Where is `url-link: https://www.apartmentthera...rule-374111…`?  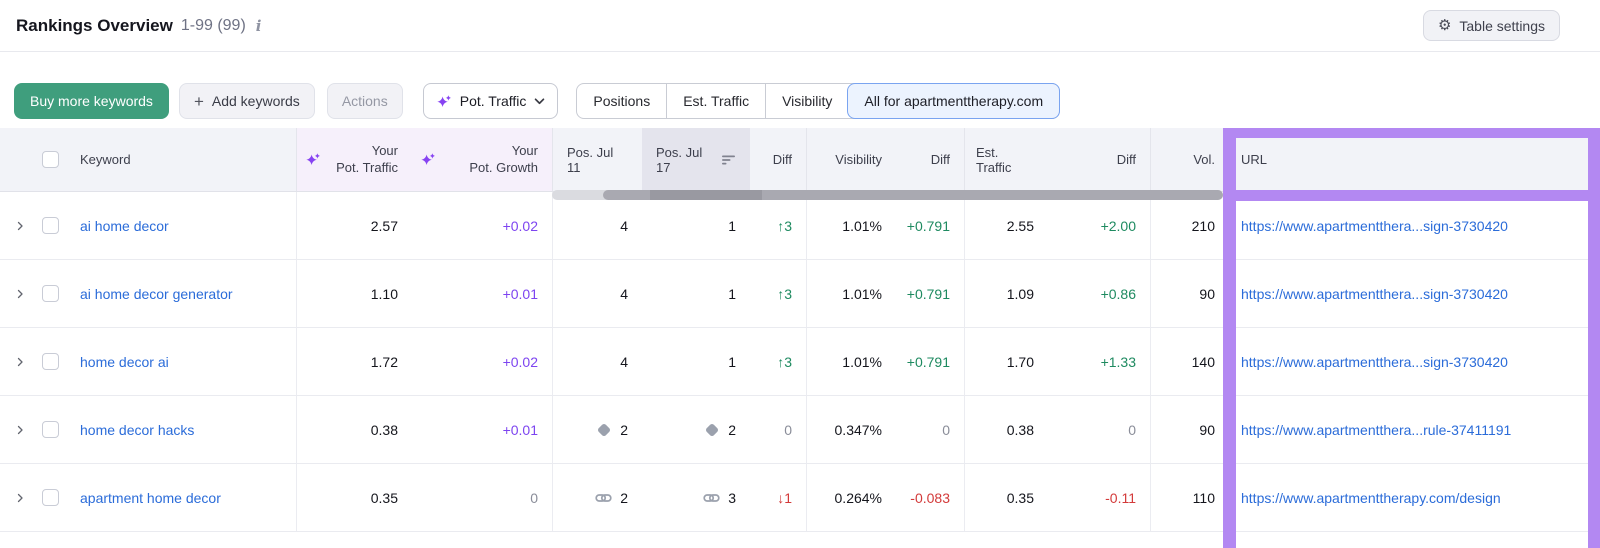
url-link: https://www.apartmentthera...rule-374111… is located at coordinates (1376, 430).